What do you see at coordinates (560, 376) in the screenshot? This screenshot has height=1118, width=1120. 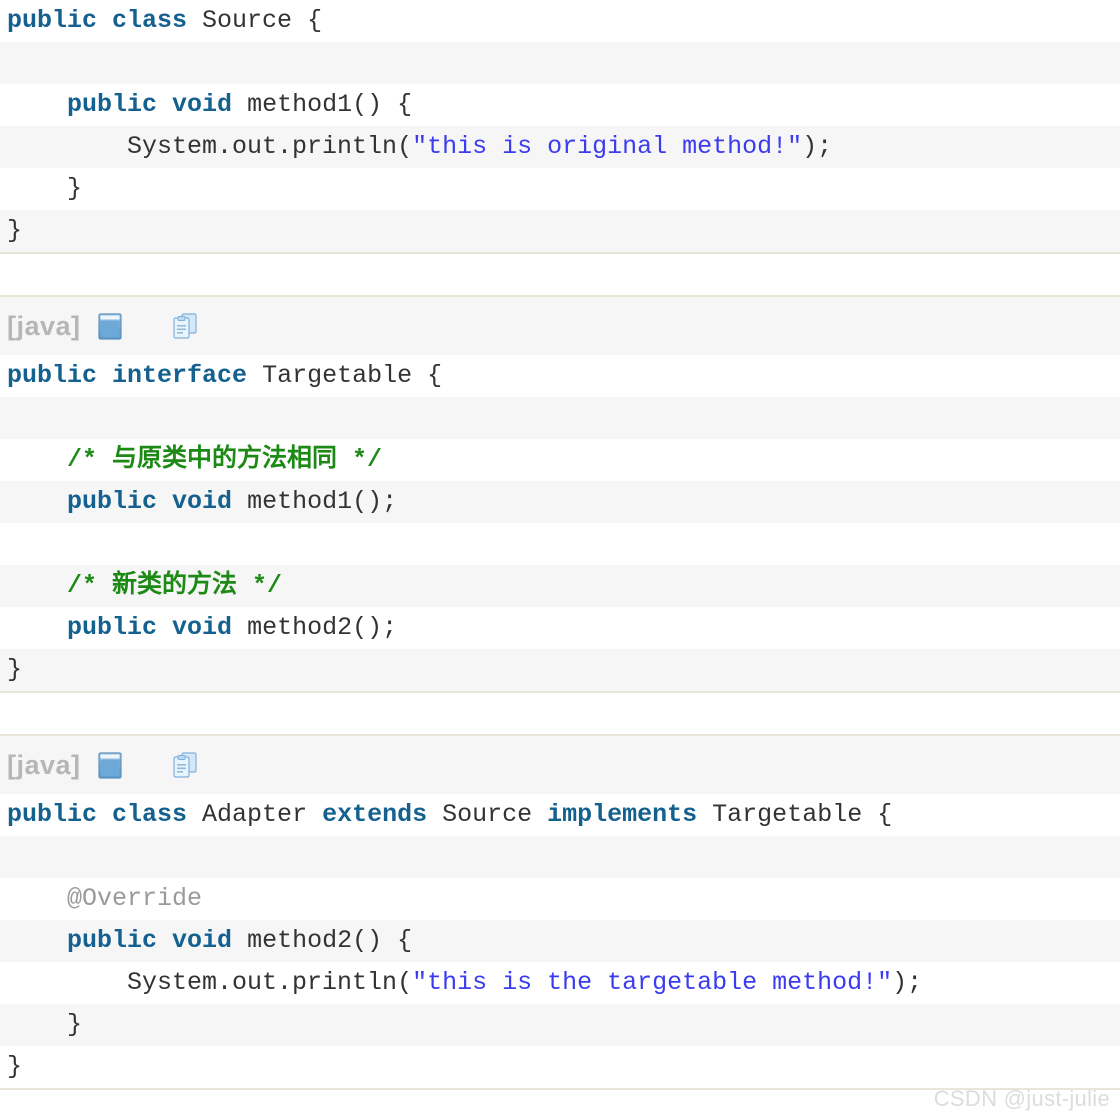 I see `code-line: public interface Targetable {` at bounding box center [560, 376].